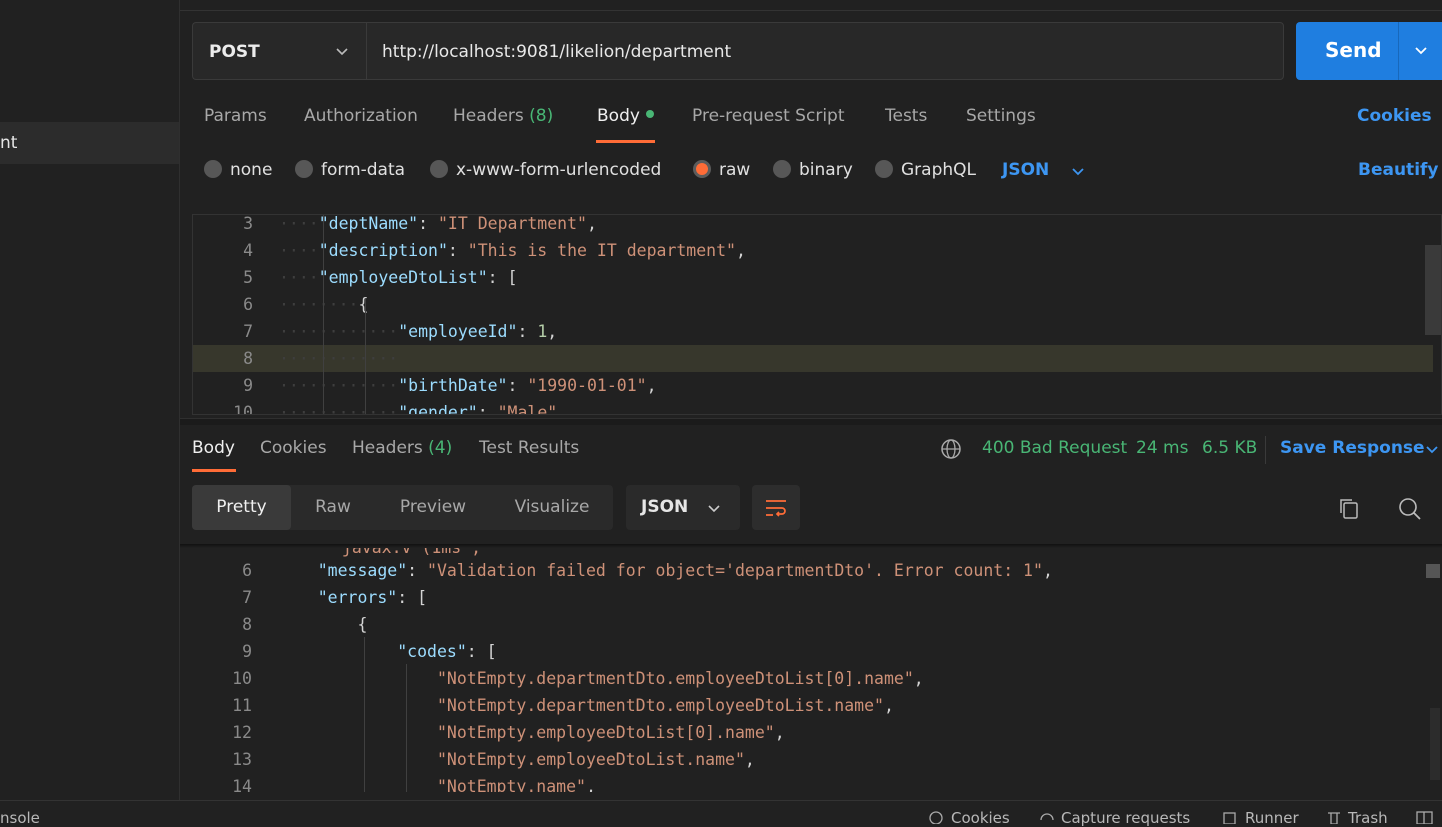 The image size is (1442, 827). Describe the element at coordinates (248, 304) in the screenshot. I see `line-number: 6` at that location.